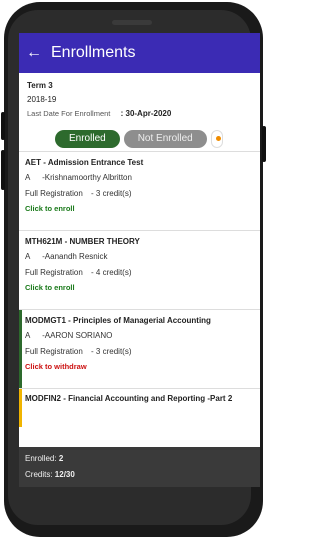  Describe the element at coordinates (64, 474) in the screenshot. I see `credits-value: 12/30` at that location.